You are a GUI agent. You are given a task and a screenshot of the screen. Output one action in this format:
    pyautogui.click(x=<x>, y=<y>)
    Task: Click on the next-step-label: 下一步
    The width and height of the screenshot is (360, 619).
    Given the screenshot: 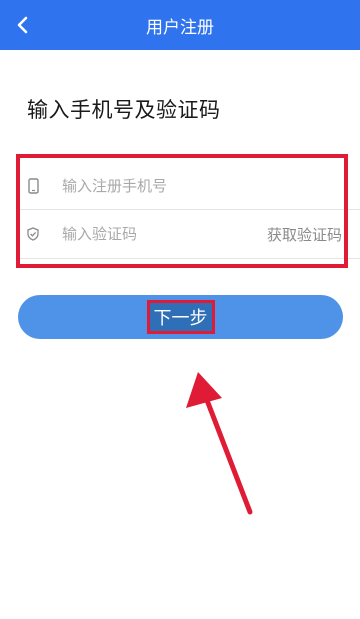 What is the action you would take?
    pyautogui.click(x=180, y=317)
    